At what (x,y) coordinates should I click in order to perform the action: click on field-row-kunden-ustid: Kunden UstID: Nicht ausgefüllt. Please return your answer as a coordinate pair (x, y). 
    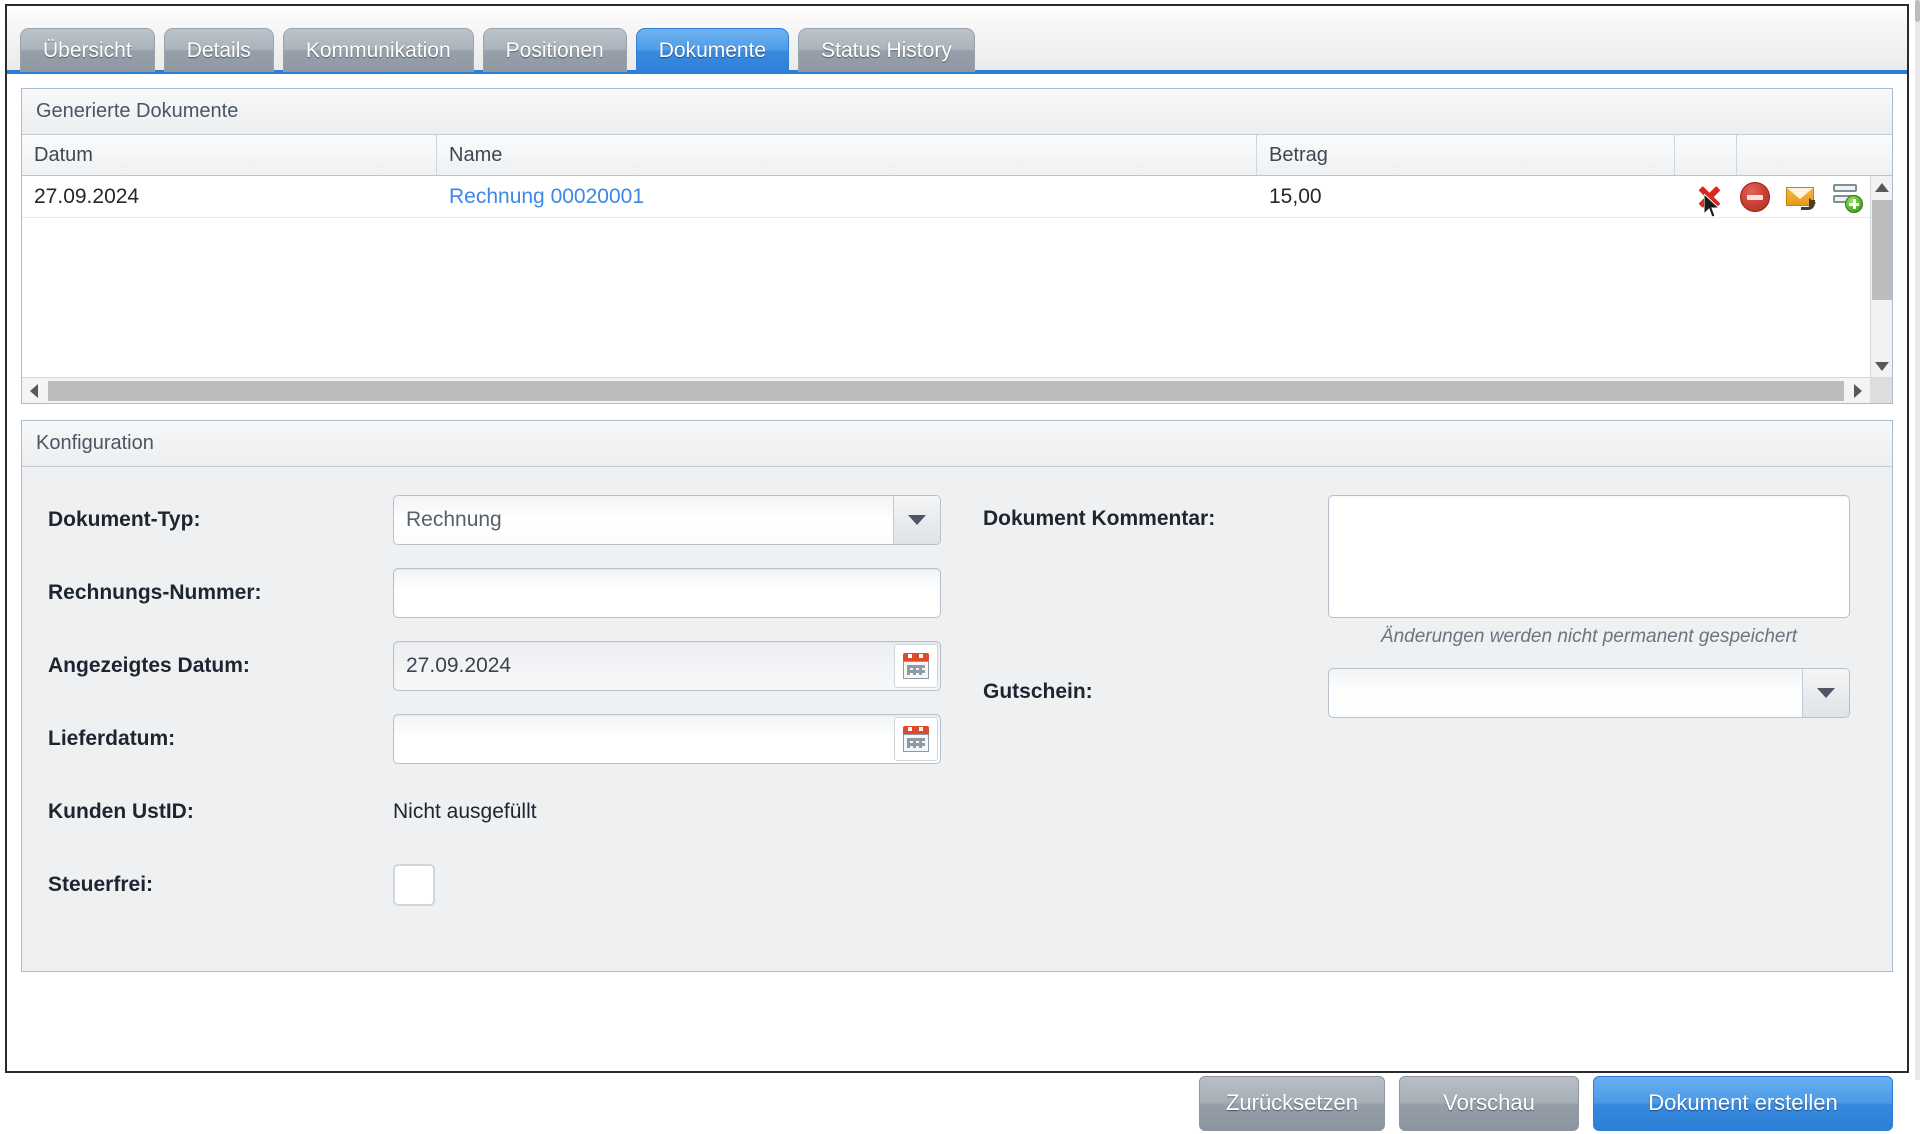
    Looking at the image, I should click on (515, 812).